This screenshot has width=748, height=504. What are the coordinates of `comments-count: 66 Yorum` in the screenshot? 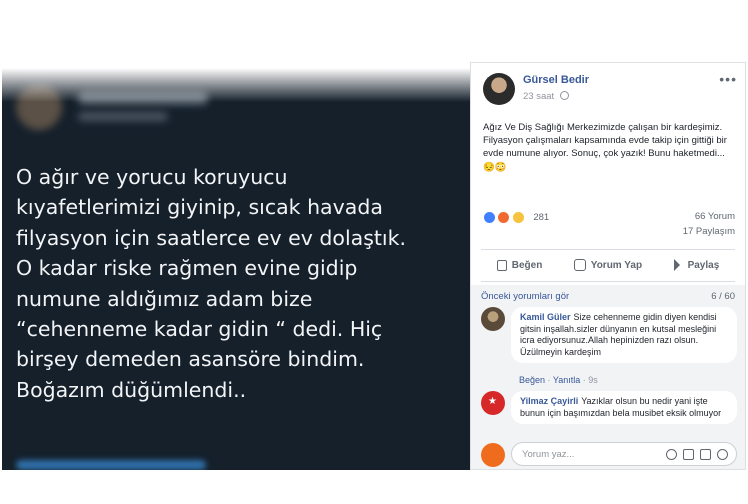 It's located at (709, 216).